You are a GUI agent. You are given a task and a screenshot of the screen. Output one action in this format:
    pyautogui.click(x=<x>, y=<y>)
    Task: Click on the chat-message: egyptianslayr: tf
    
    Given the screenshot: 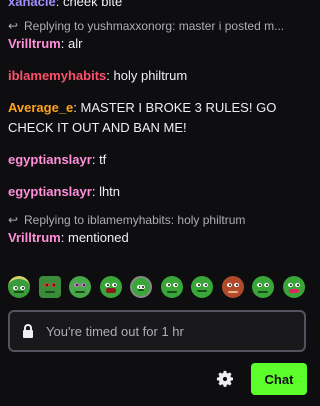 What is the action you would take?
    pyautogui.click(x=57, y=159)
    